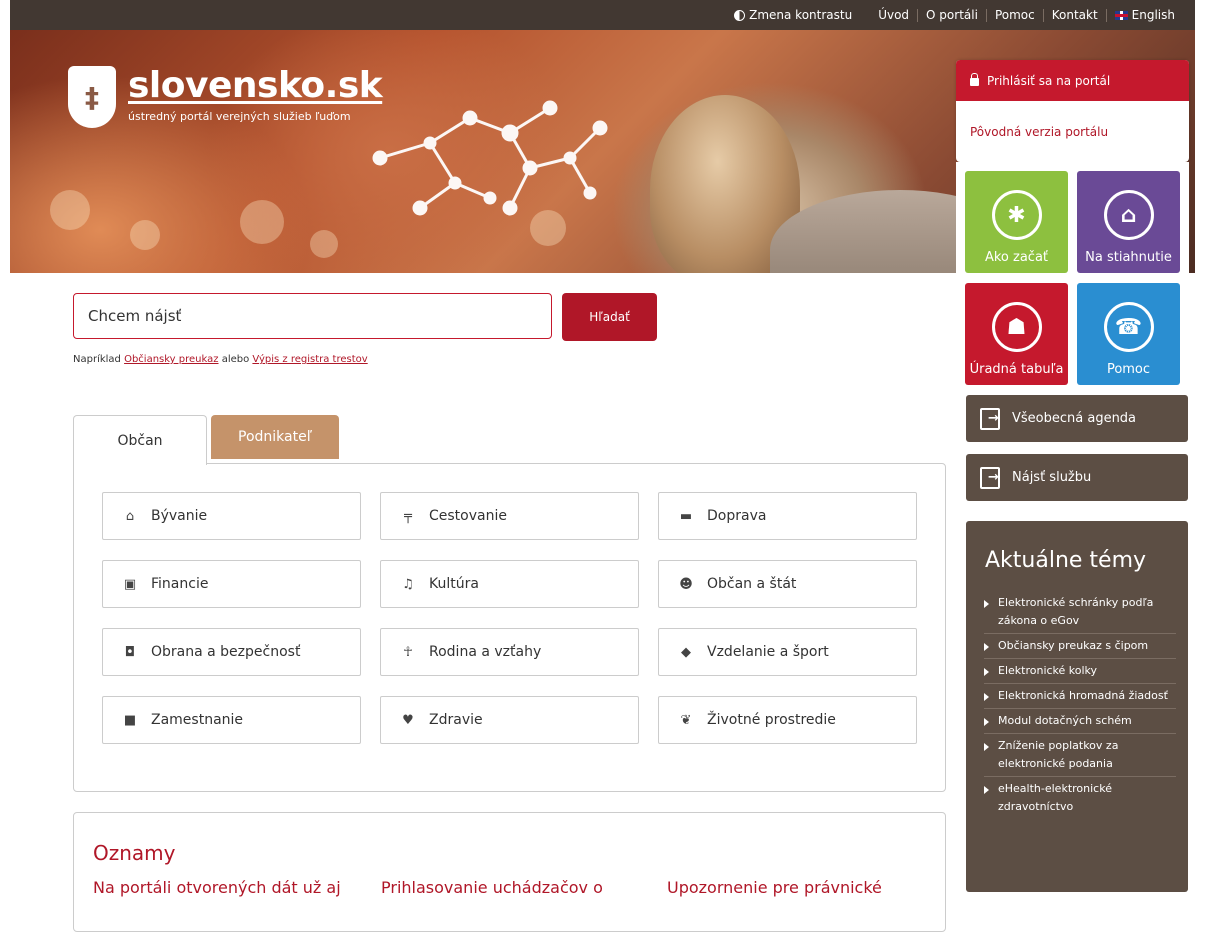 This screenshot has width=1205, height=932. What do you see at coordinates (408, 516) in the screenshot?
I see `signpost-icon: ╤` at bounding box center [408, 516].